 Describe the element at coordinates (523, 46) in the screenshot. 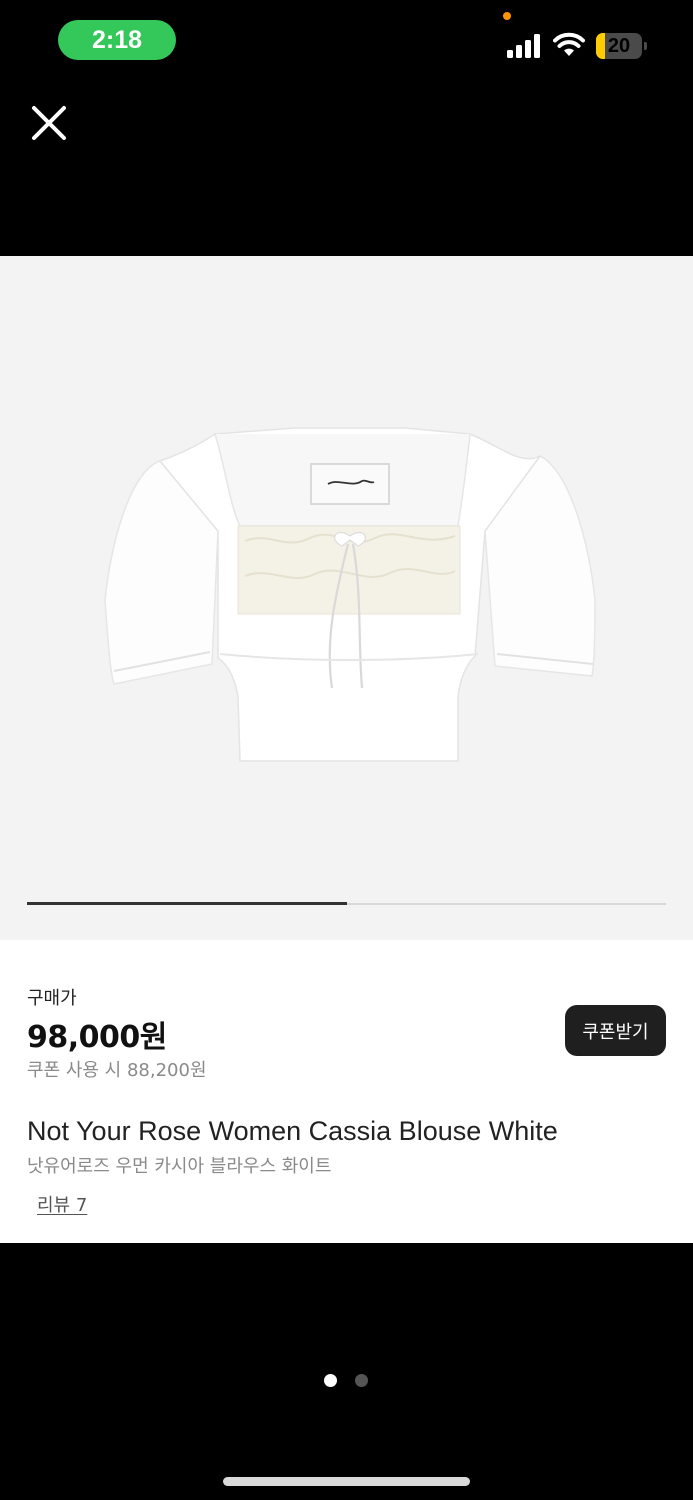

I see `signal-icon` at that location.